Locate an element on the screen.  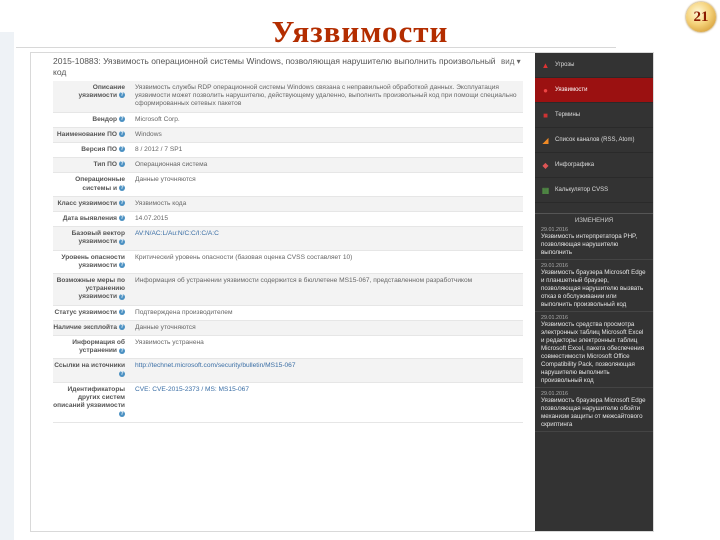
changes-heading: ИЗМЕНЕНИЯ is located at coordinates (594, 218).